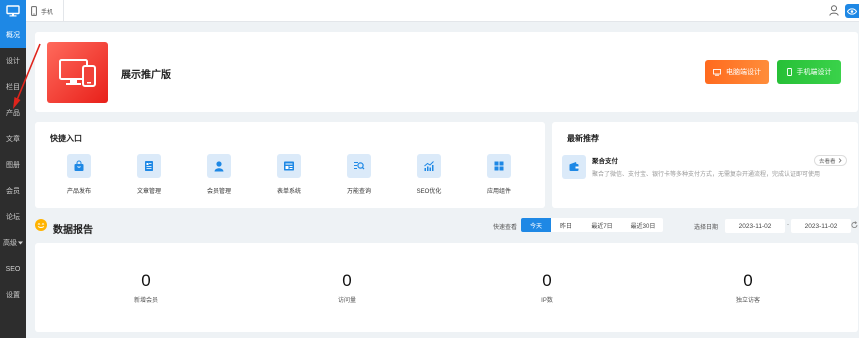 Image resolution: width=859 pixels, height=338 pixels. I want to click on sidebar-item-seo: SEO, so click(13, 269).